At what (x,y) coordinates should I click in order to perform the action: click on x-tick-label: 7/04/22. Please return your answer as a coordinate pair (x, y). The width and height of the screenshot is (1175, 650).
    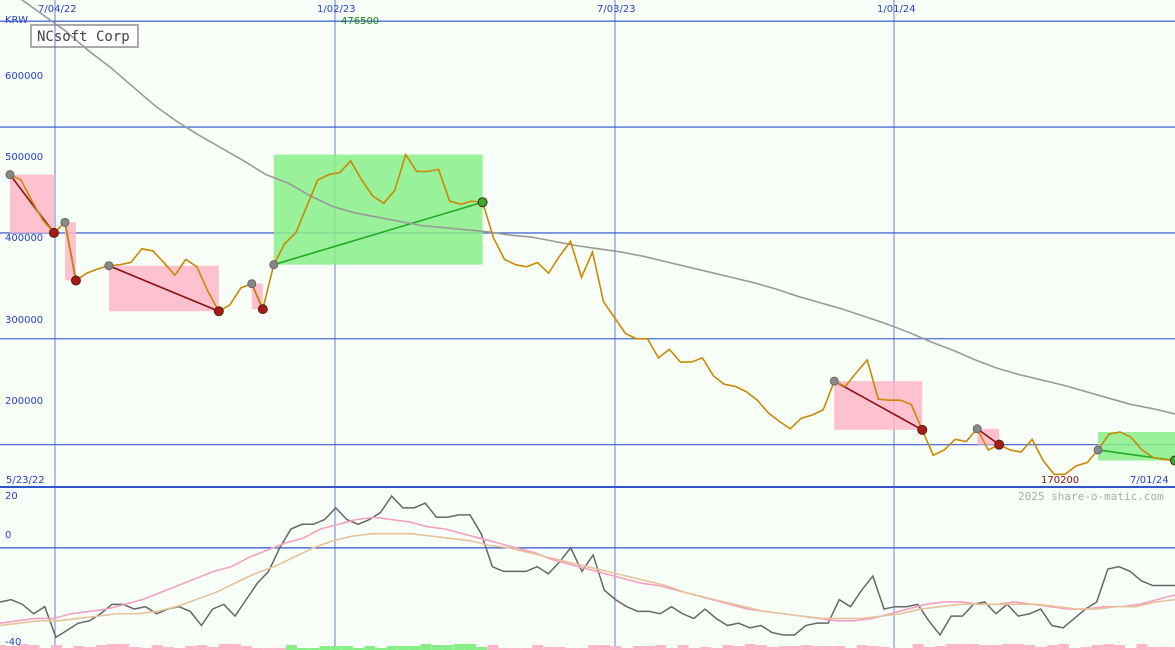
    Looking at the image, I should click on (57, 9).